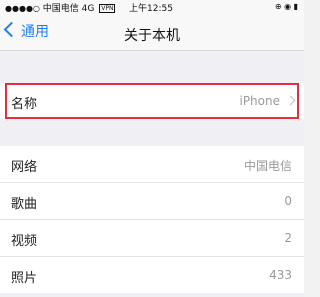  I want to click on list-item-network: 网络 中国电信, so click(152, 164).